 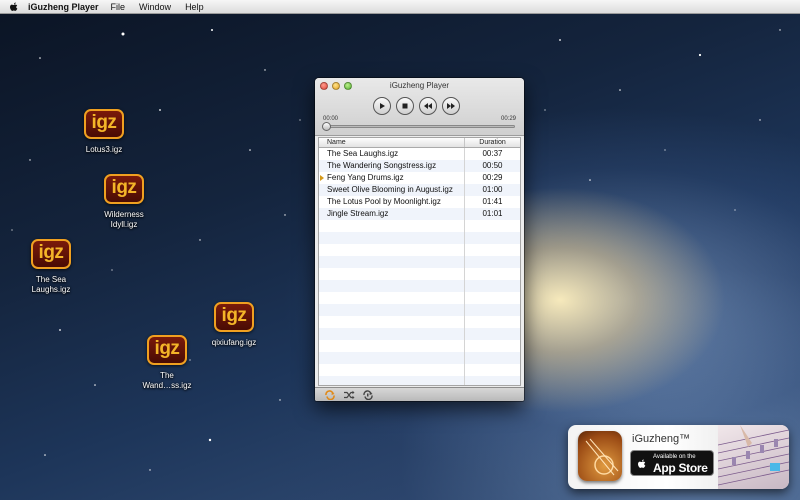 I want to click on table-row: Sweet Olive Blooming in August.igz 01:00, so click(x=419, y=190).